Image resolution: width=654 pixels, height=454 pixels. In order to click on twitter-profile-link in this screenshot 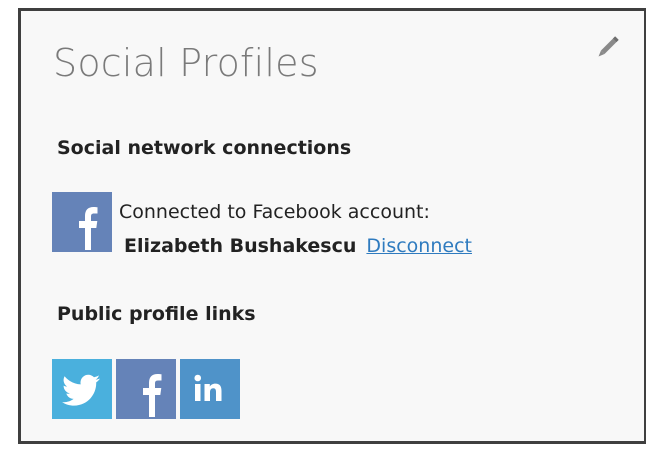, I will do `click(82, 389)`.